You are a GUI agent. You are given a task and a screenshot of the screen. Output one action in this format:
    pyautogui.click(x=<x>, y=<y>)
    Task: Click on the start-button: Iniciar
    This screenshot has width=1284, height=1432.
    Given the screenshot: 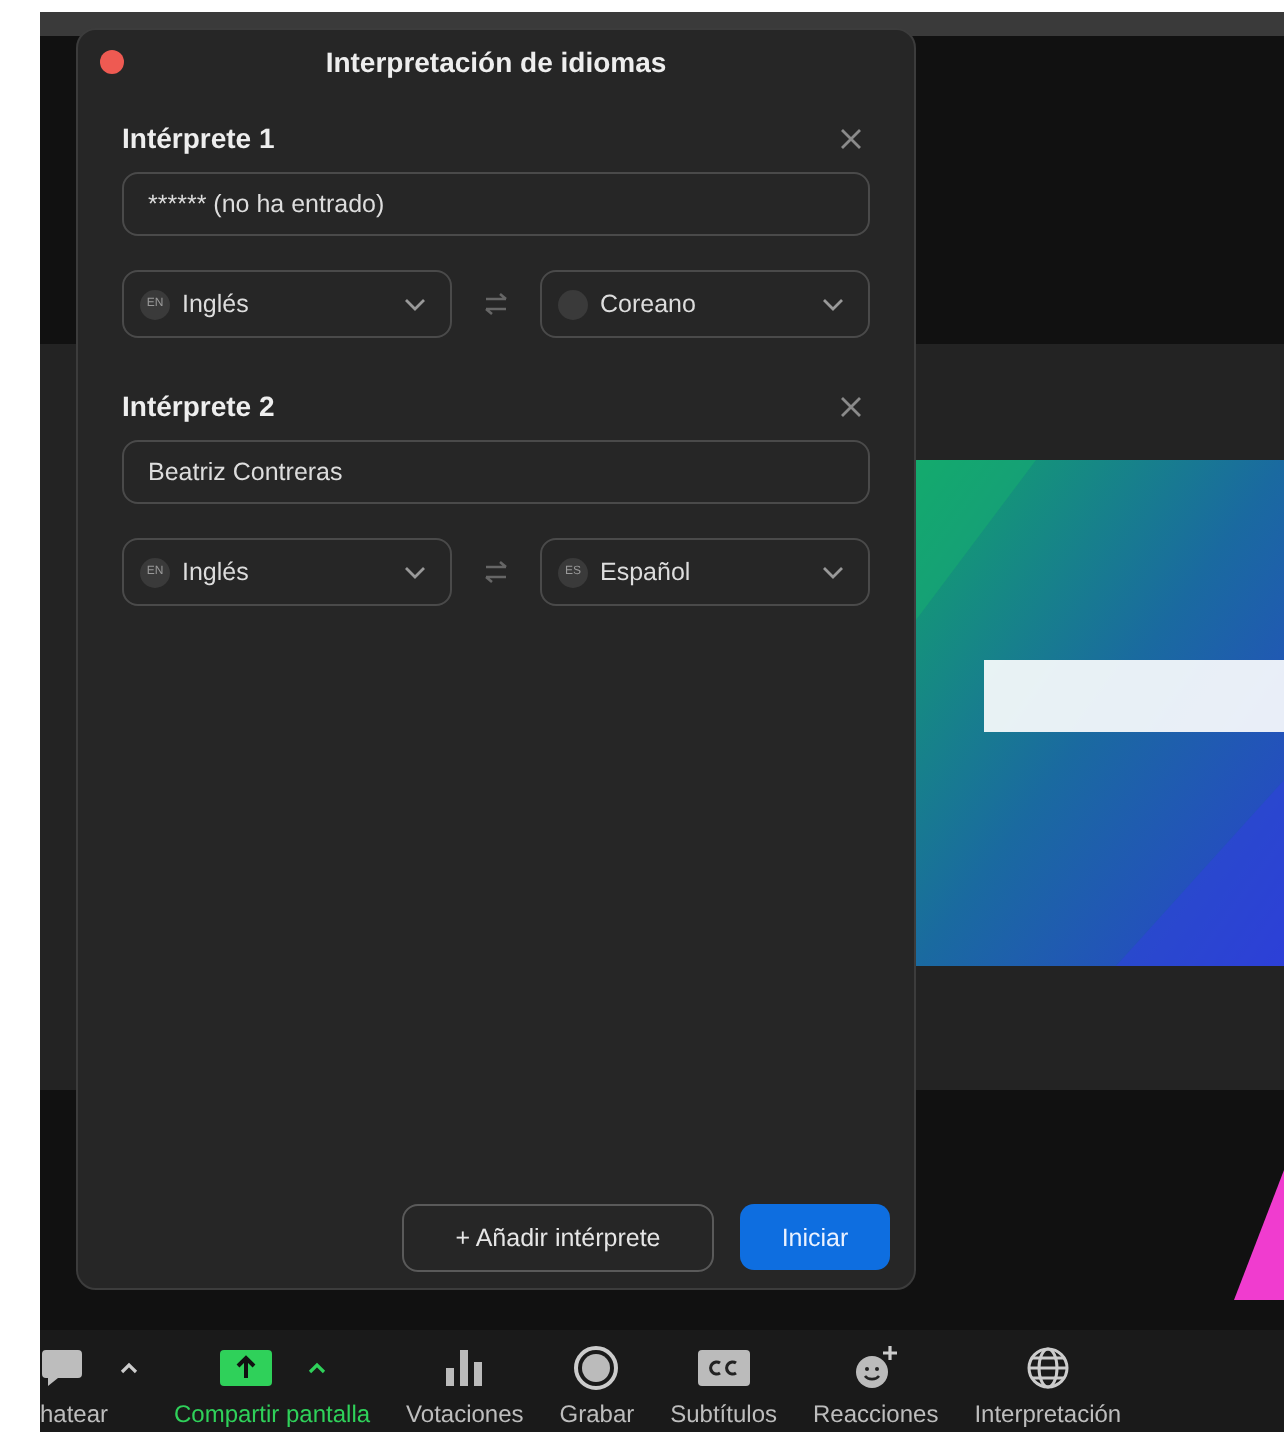 What is the action you would take?
    pyautogui.click(x=815, y=1237)
    